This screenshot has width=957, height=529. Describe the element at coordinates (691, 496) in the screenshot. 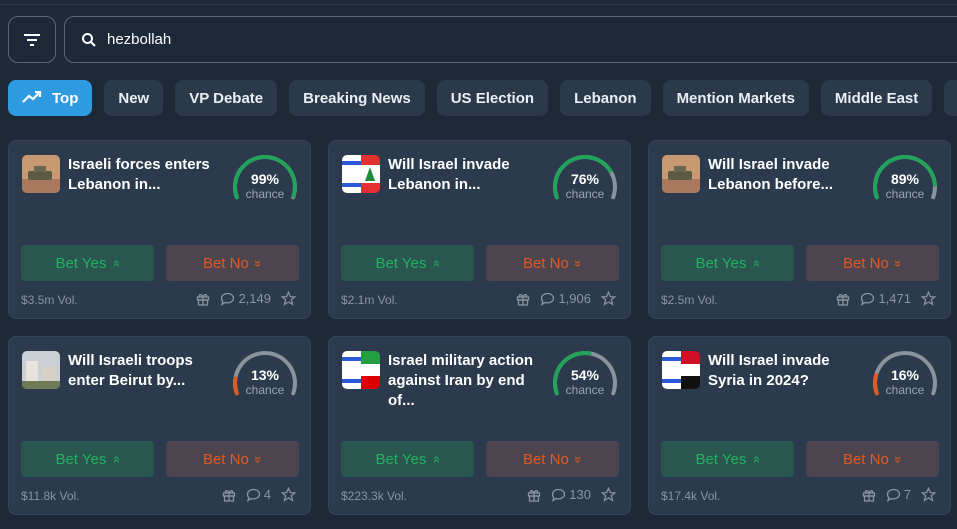

I see `volume: $17.4k Vol.` at that location.